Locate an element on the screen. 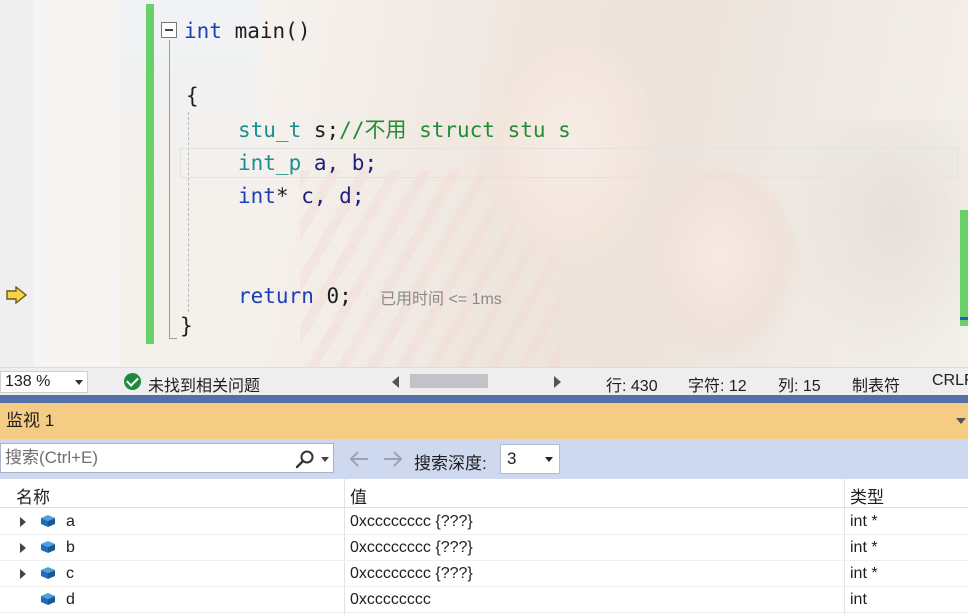 The image size is (968, 615). search-depth-label: 搜索深度: is located at coordinates (450, 463).